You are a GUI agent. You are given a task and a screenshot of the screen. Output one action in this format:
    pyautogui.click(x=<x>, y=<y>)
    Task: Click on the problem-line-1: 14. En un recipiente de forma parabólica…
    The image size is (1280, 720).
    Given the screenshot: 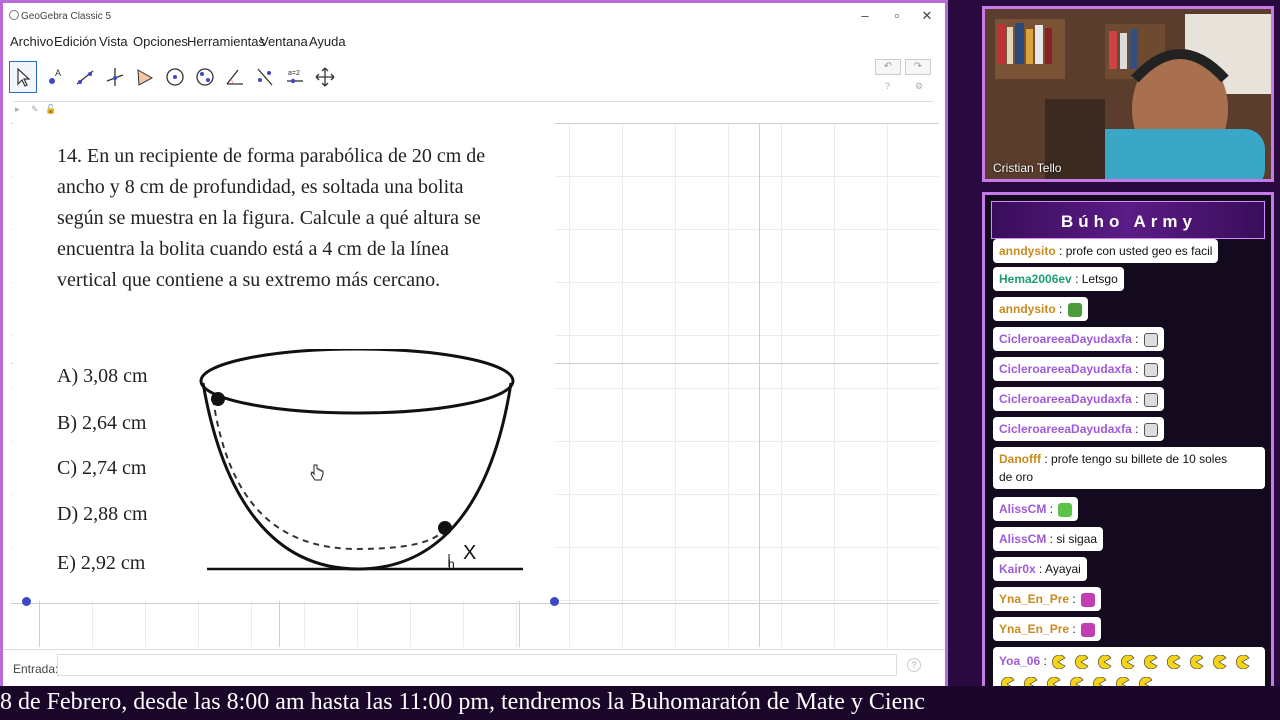 What is the action you would take?
    pyautogui.click(x=271, y=156)
    